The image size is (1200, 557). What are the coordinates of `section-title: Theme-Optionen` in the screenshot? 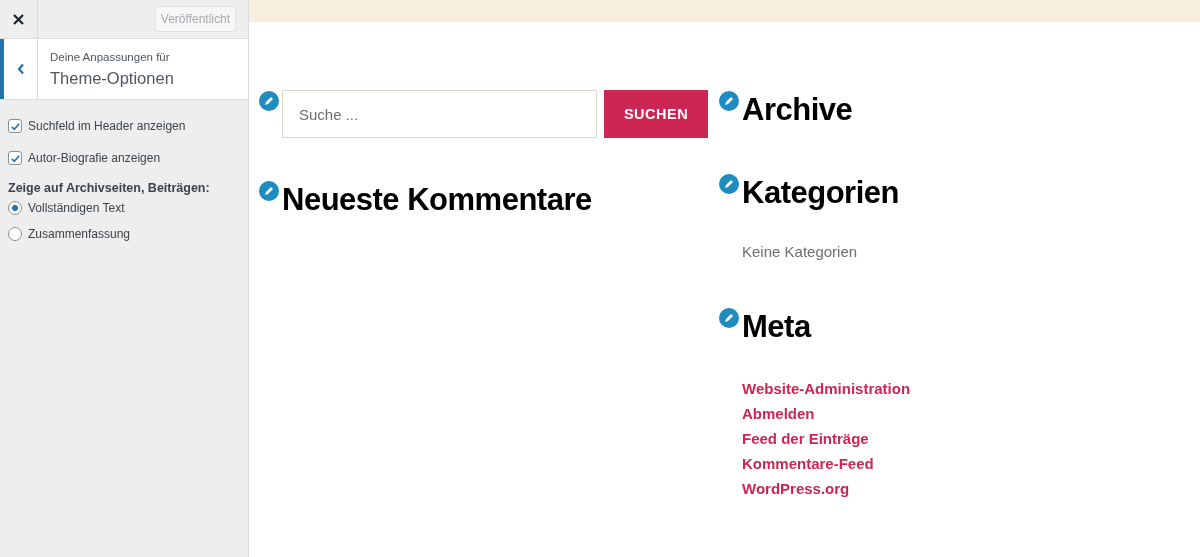 It's located at (112, 78).